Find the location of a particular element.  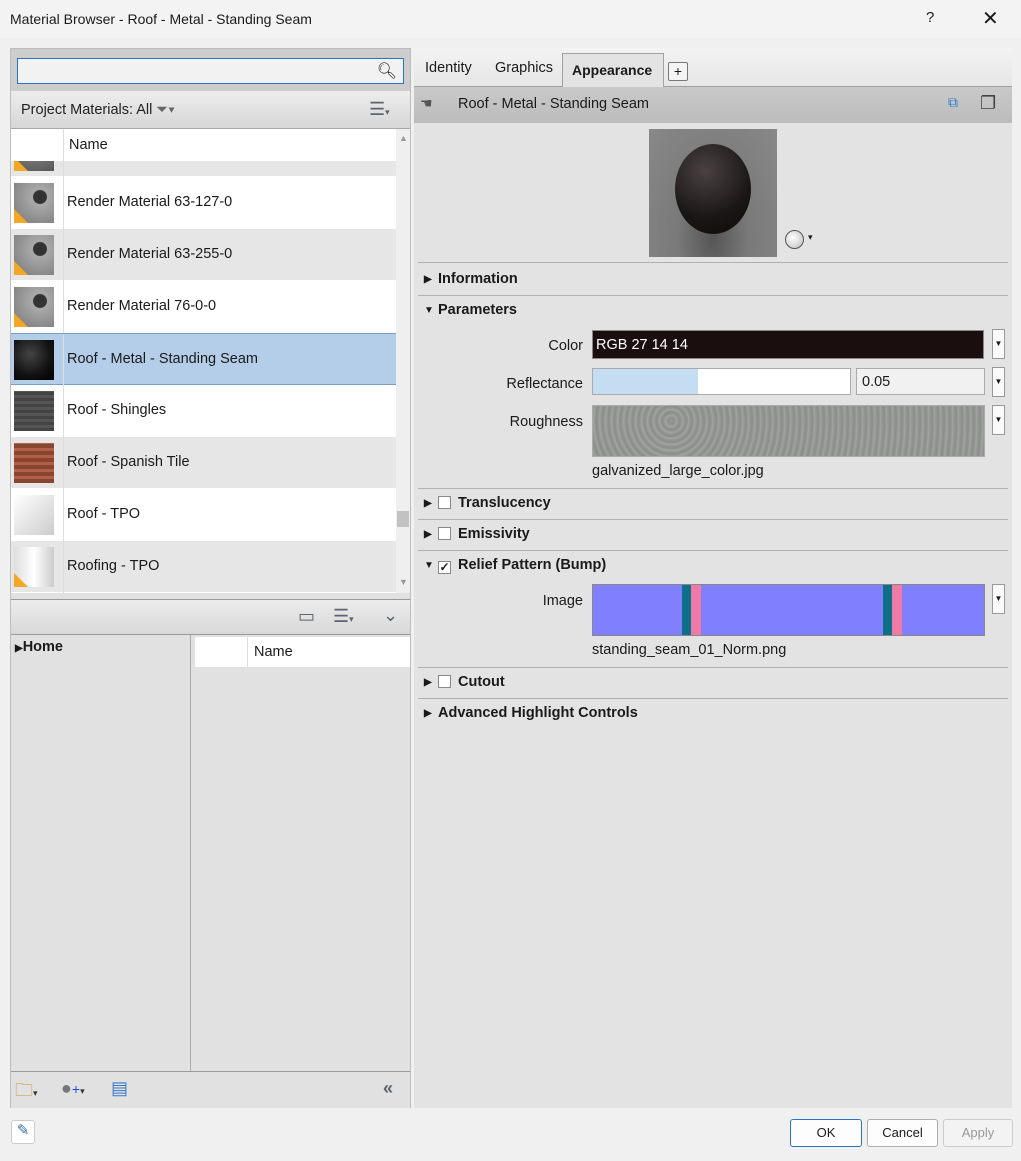

replace-asset-icon: ⧉ is located at coordinates (953, 102).